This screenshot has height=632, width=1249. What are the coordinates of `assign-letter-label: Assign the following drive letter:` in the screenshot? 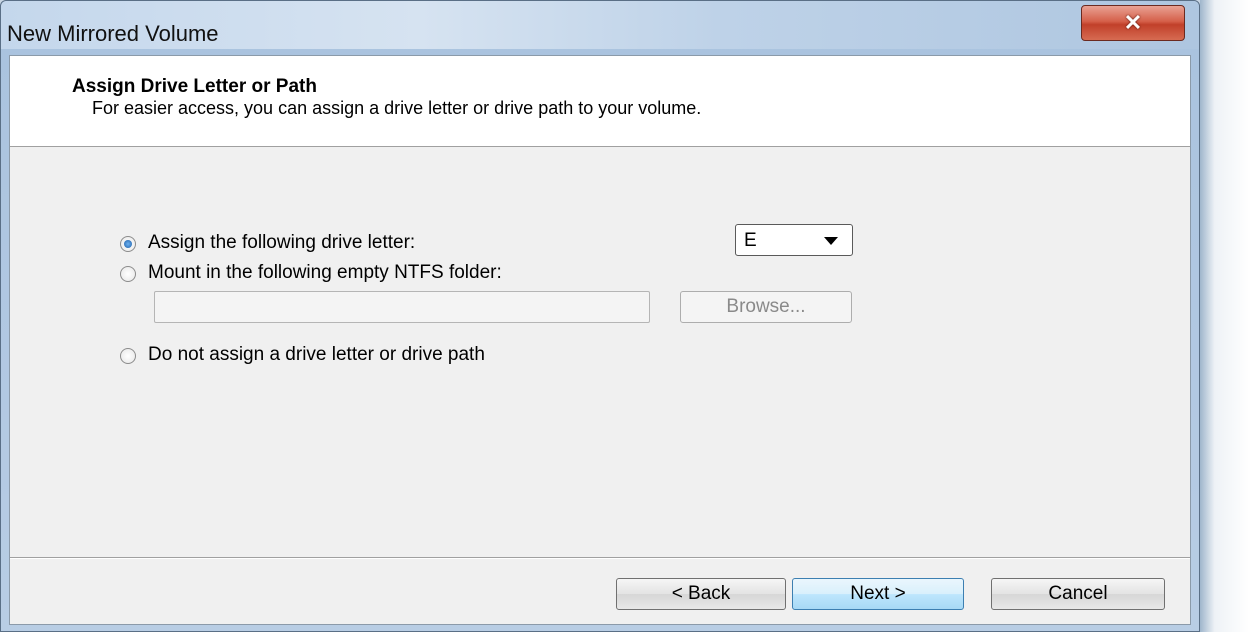 It's located at (281, 243).